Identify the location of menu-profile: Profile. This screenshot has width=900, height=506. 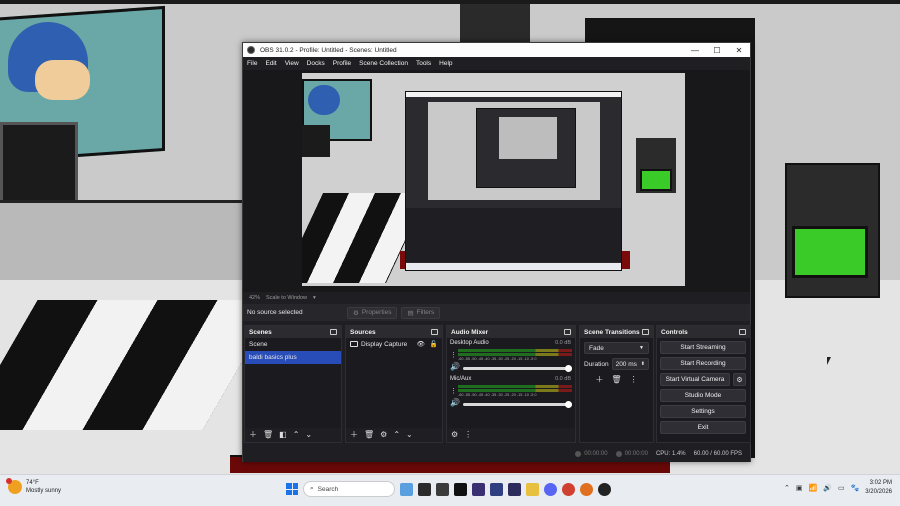
(342, 63).